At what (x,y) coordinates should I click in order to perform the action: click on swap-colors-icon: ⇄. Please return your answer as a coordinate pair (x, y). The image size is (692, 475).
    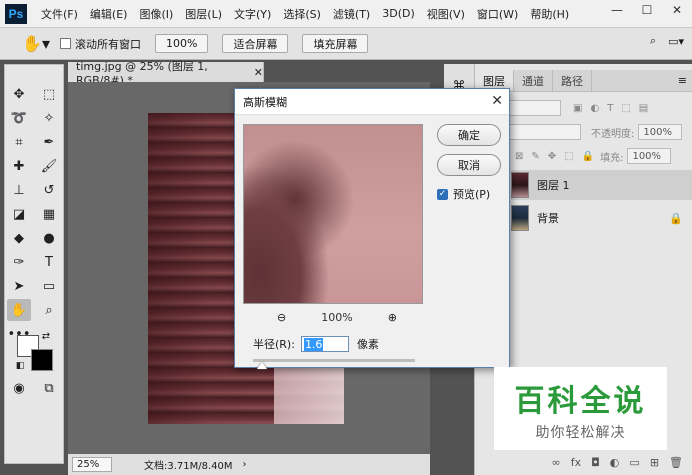
    Looking at the image, I should click on (46, 336).